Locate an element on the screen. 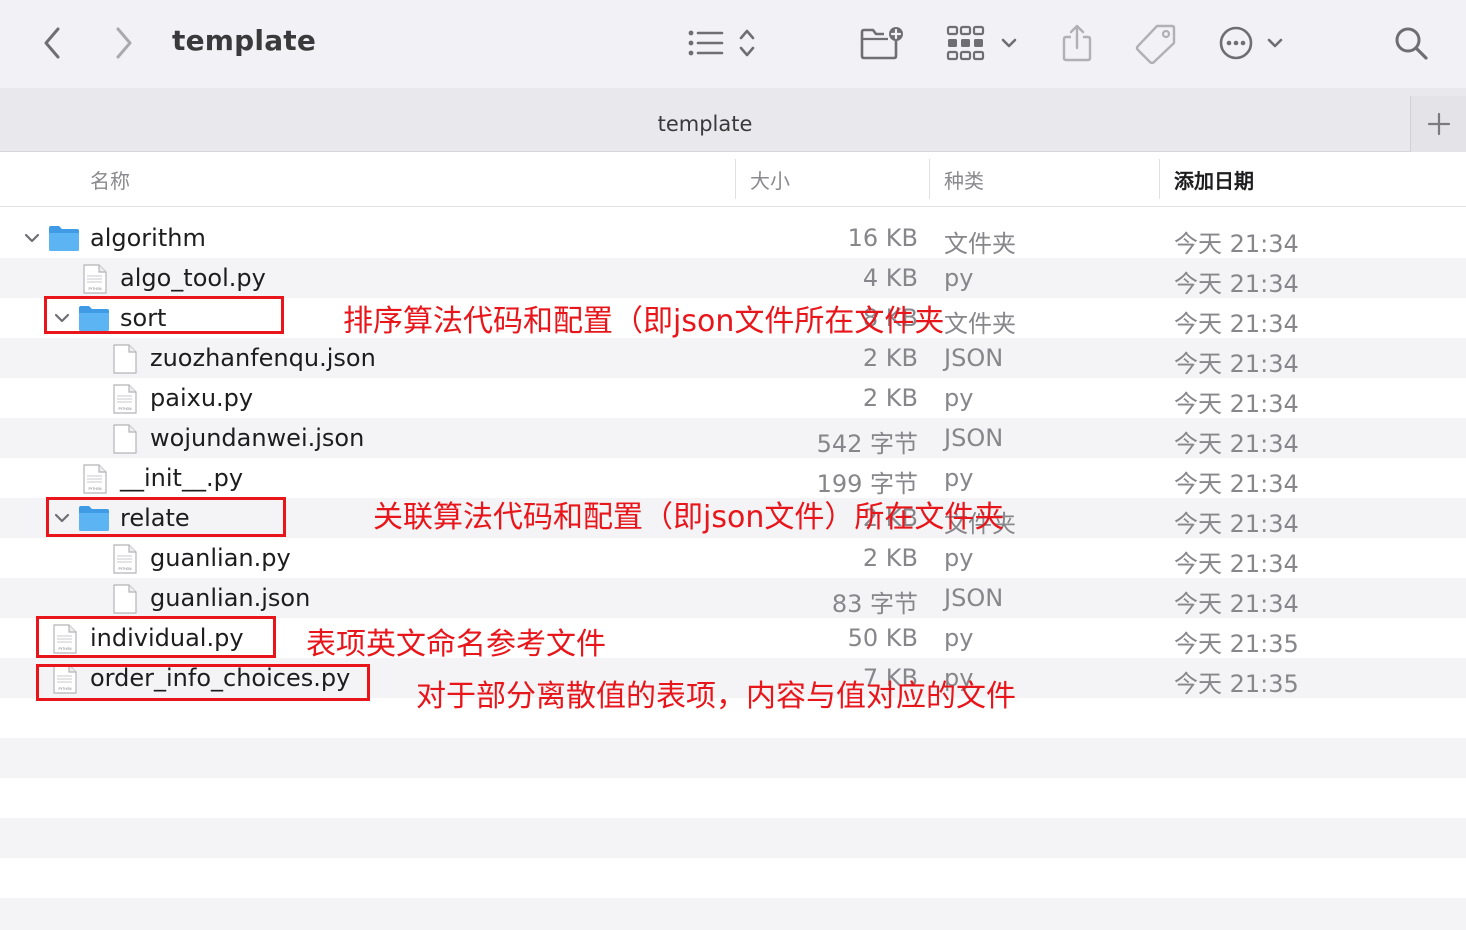 The width and height of the screenshot is (1466, 930). window-title: template is located at coordinates (244, 40).